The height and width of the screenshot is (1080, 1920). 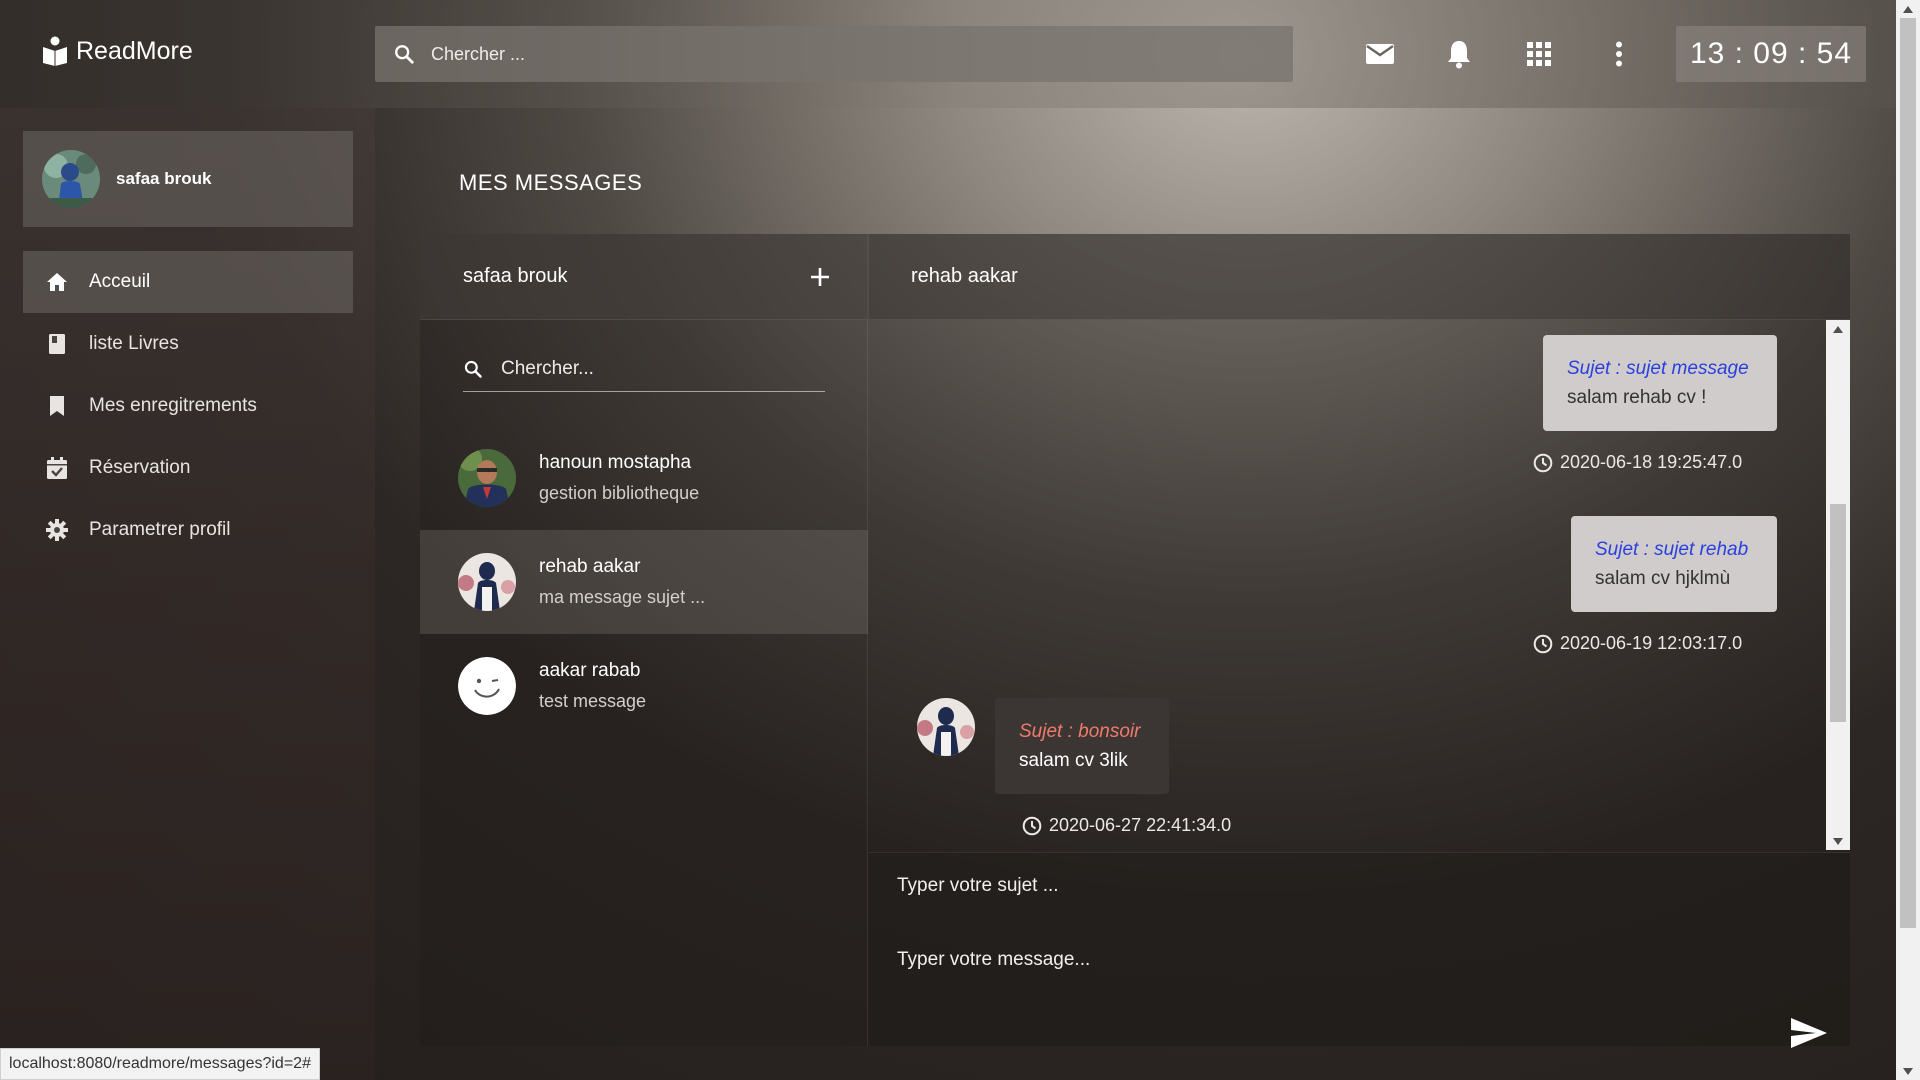 I want to click on sidebar-item-acceuil: Acceuil, so click(x=188, y=282).